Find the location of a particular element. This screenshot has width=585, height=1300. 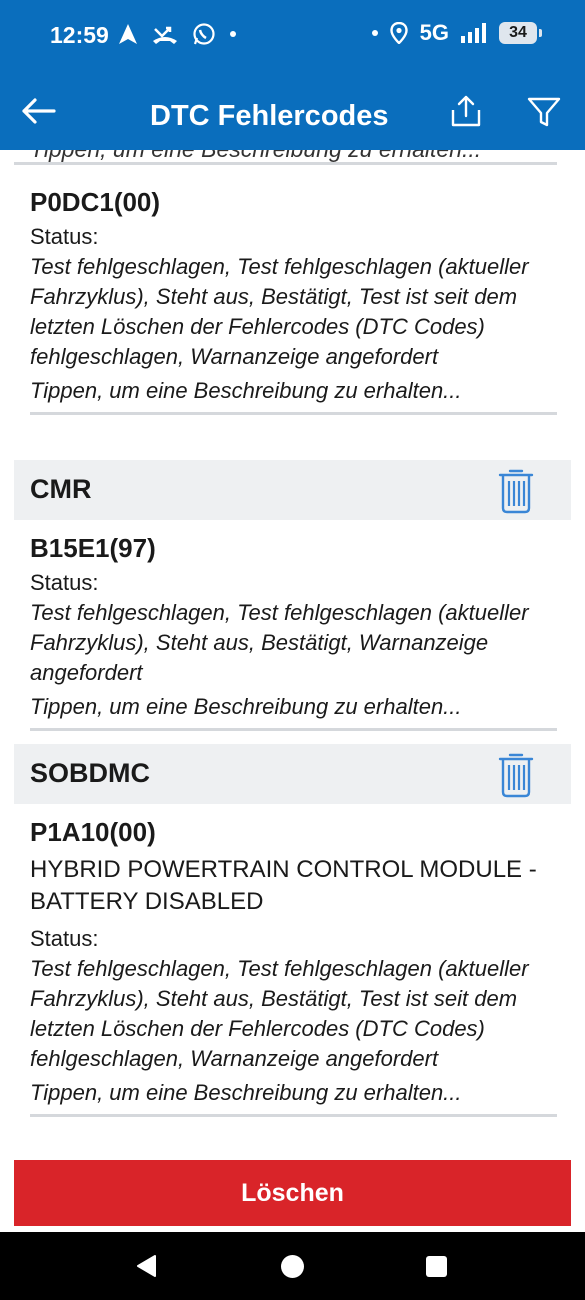

system-icons: 5G 34 is located at coordinates (456, 33).